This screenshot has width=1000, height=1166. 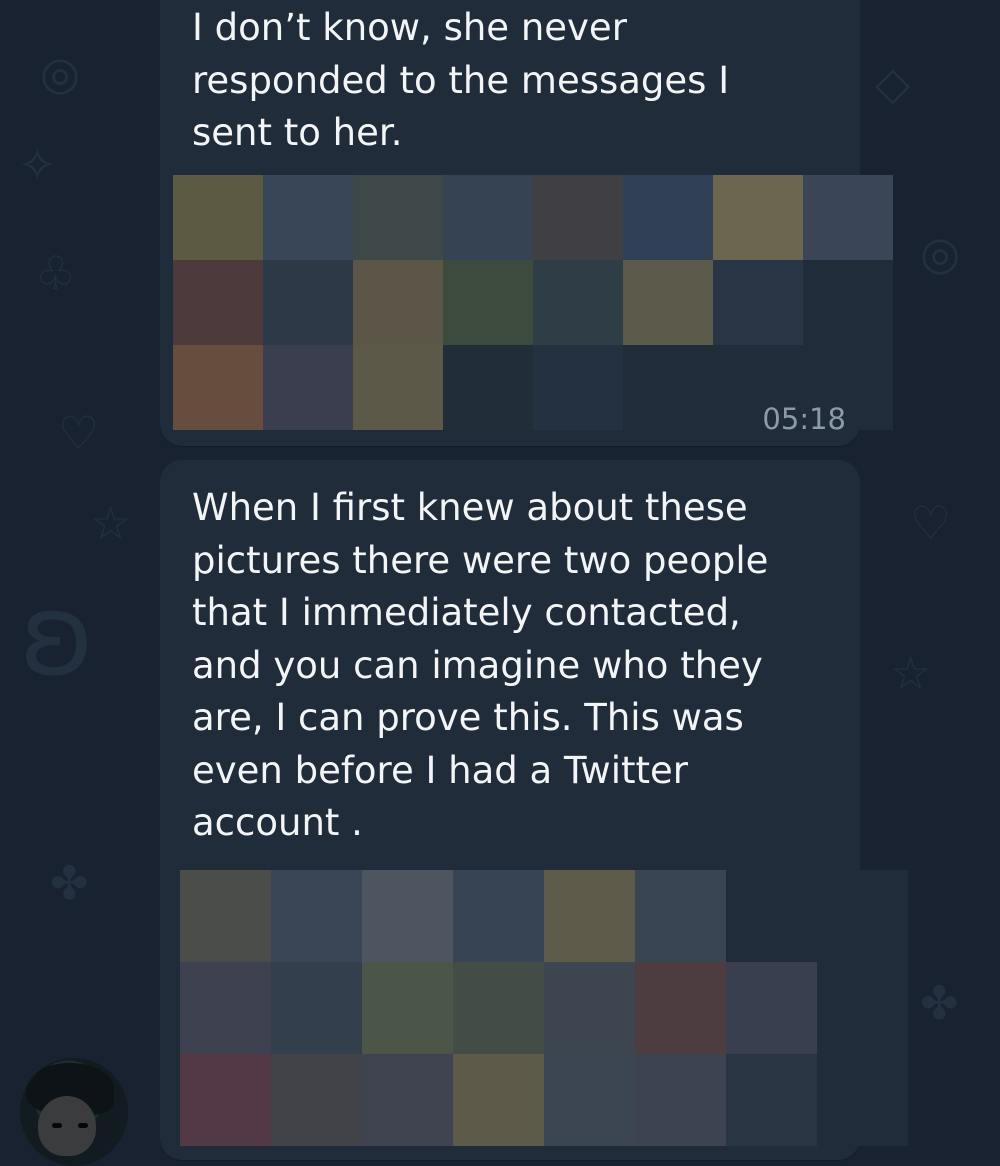 What do you see at coordinates (804, 419) in the screenshot?
I see `message-time: 05:18` at bounding box center [804, 419].